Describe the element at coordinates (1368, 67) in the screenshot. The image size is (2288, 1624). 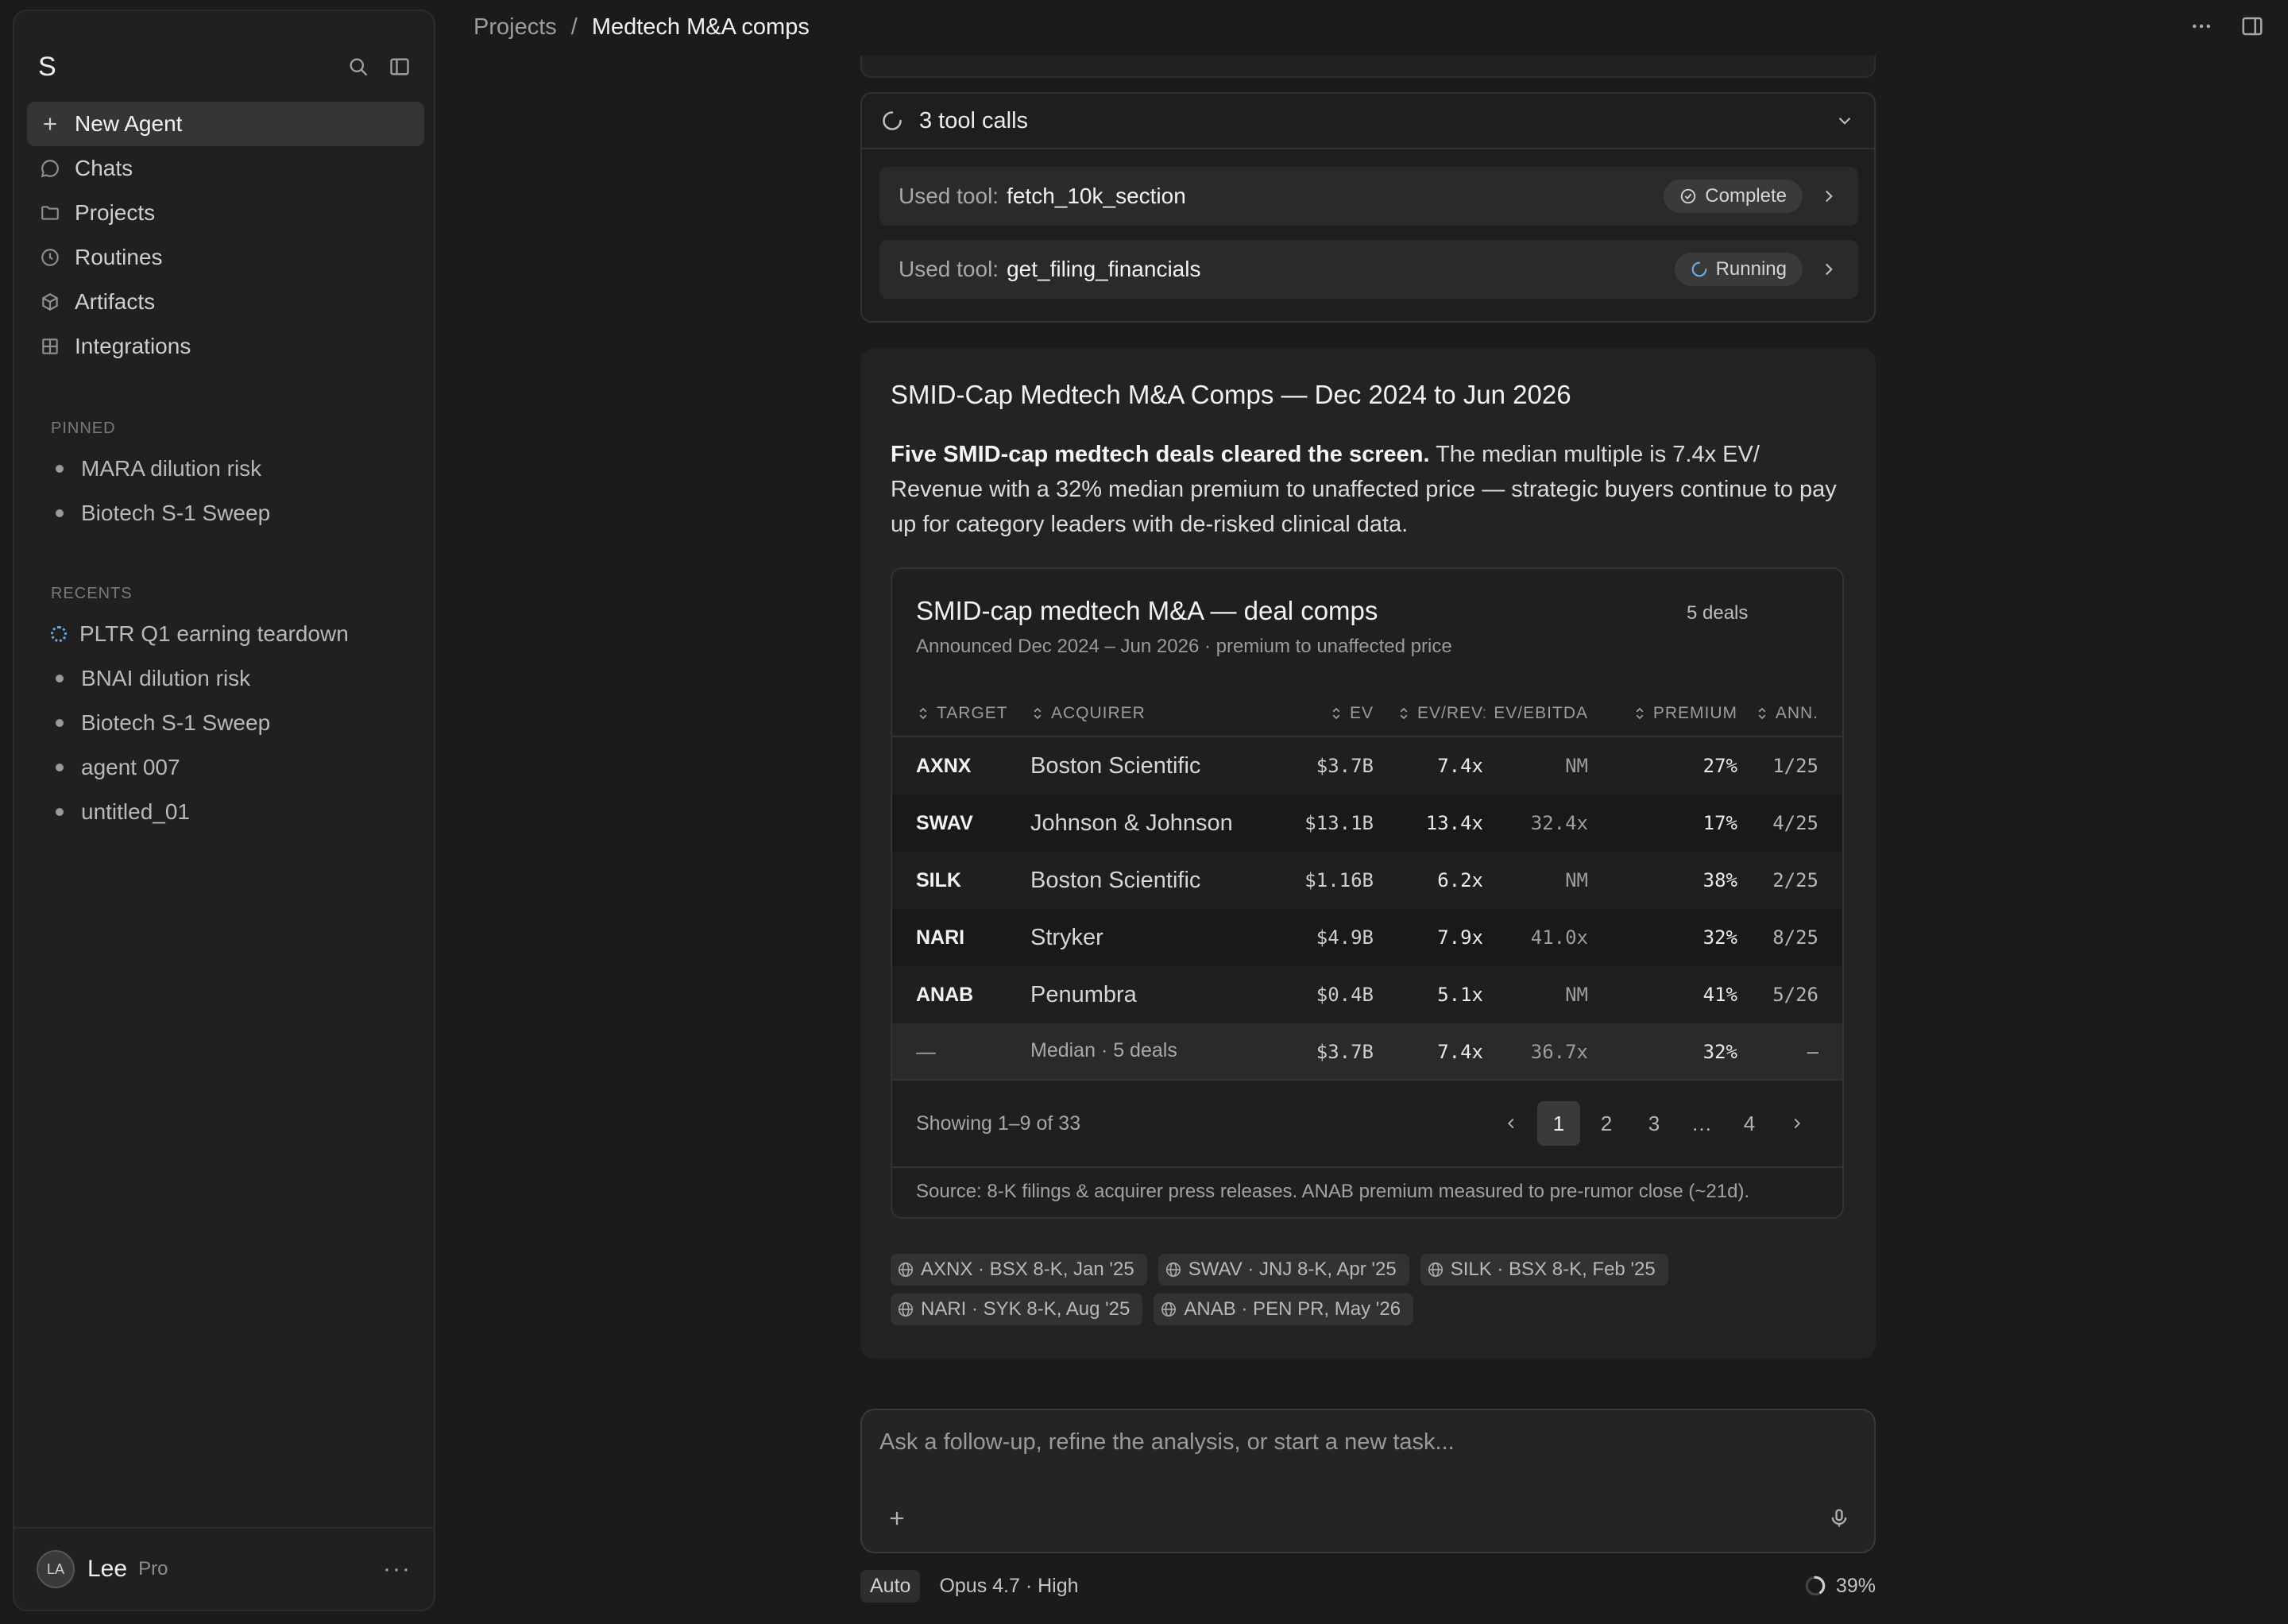
I see `previous-message-edge` at that location.